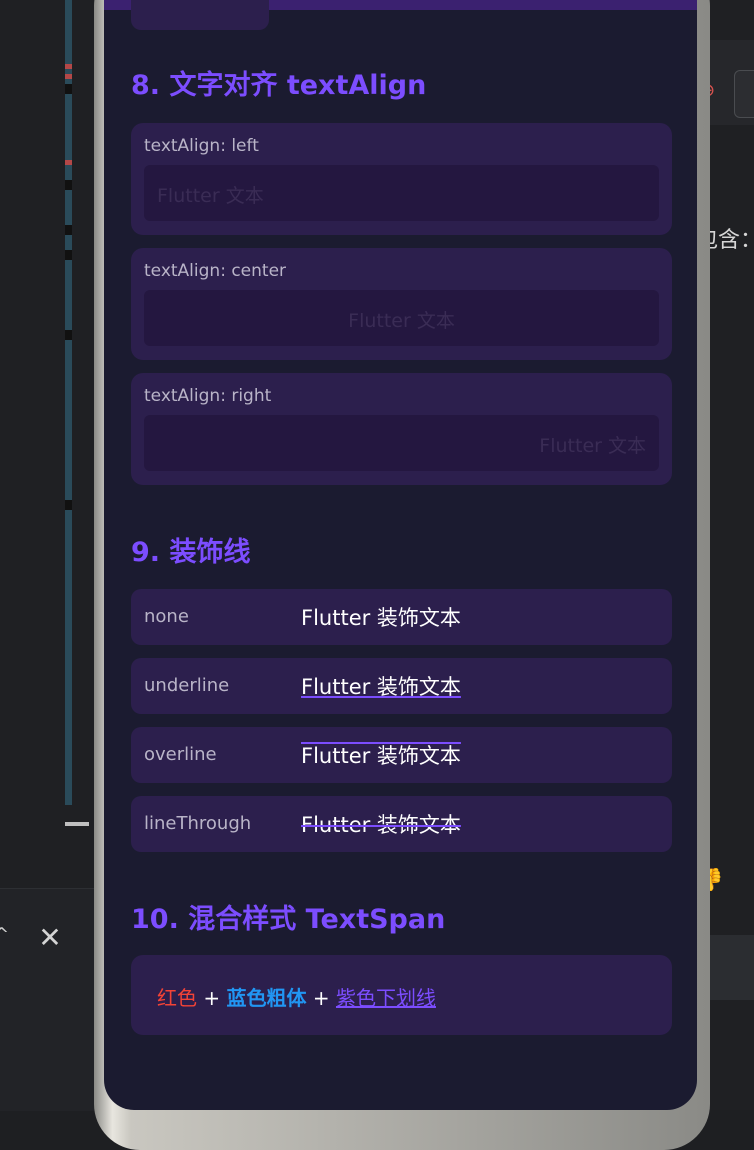 This screenshot has width=754, height=1150. I want to click on span-blue-bold: 蓝色粗体, so click(266, 998).